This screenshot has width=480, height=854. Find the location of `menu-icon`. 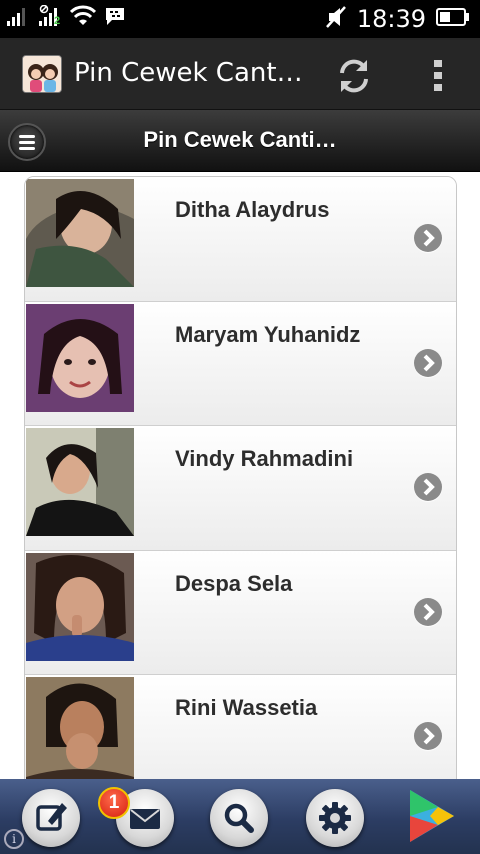

menu-icon is located at coordinates (27, 144).